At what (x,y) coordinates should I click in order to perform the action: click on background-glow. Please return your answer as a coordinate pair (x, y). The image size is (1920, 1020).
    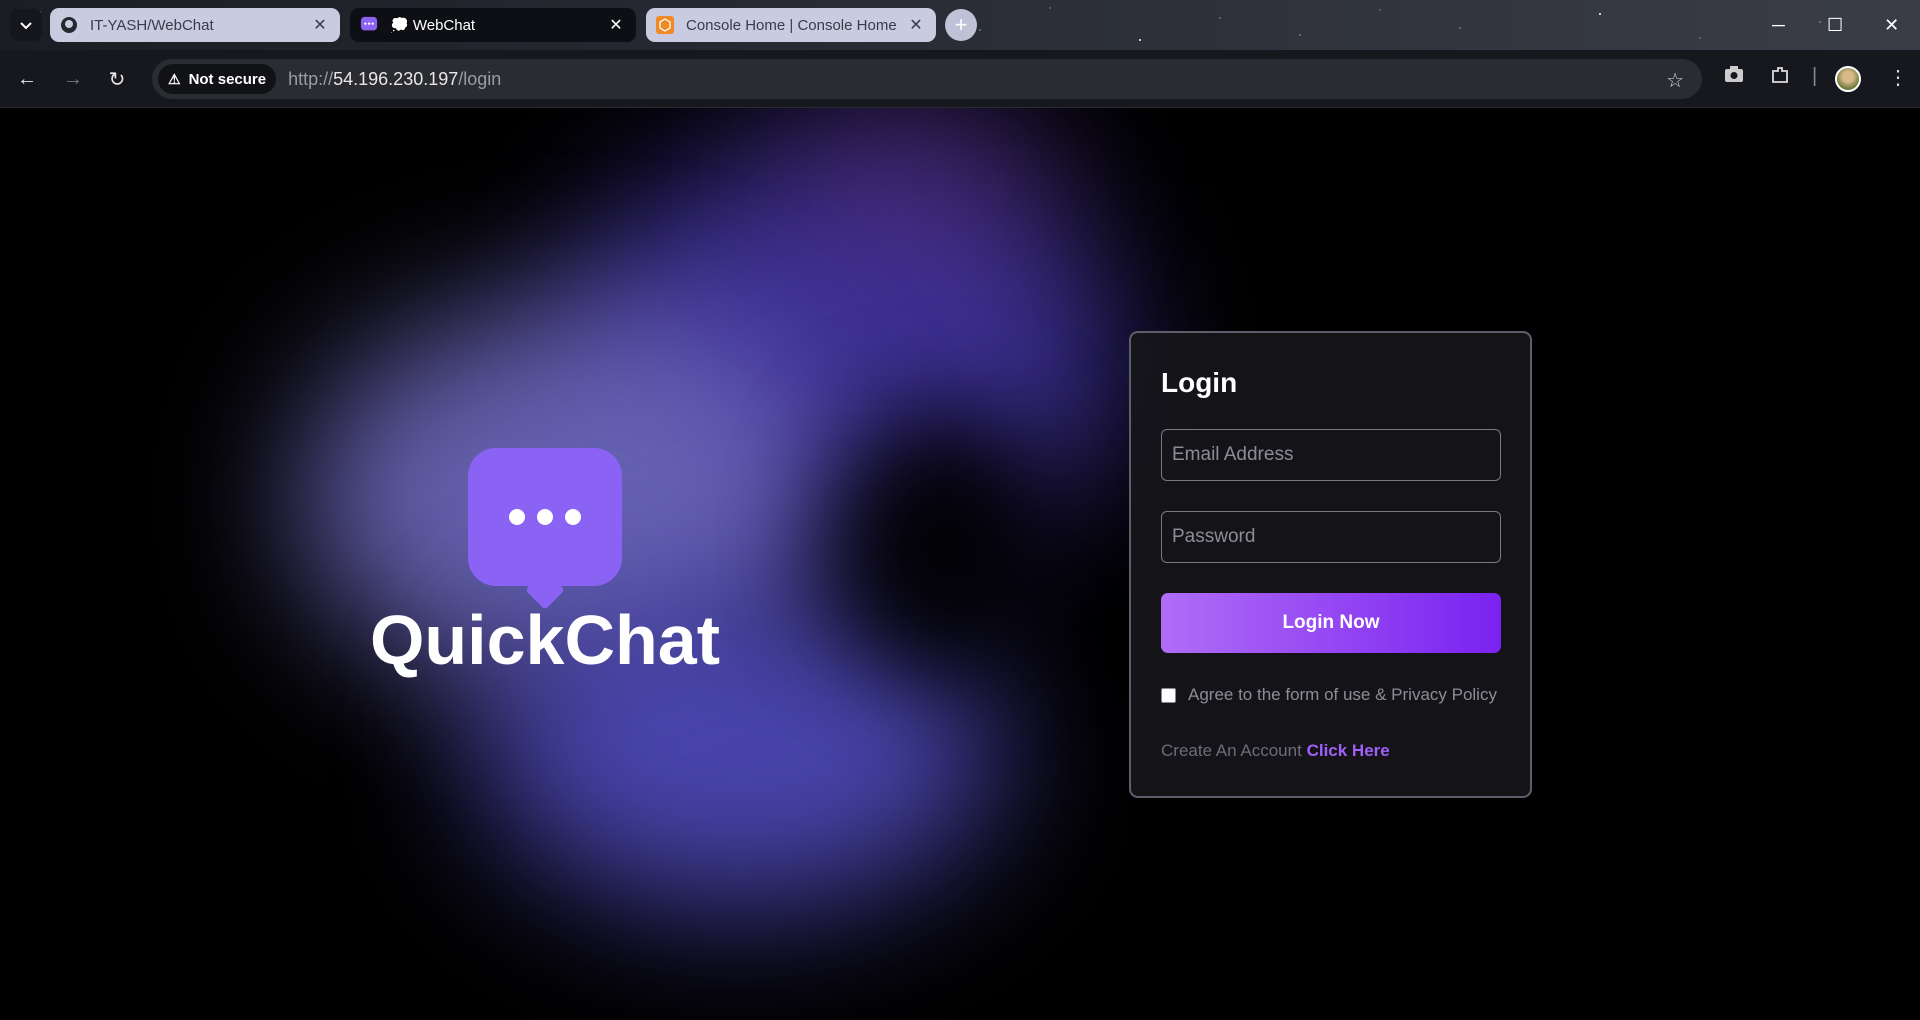
    Looking at the image, I should click on (920, 178).